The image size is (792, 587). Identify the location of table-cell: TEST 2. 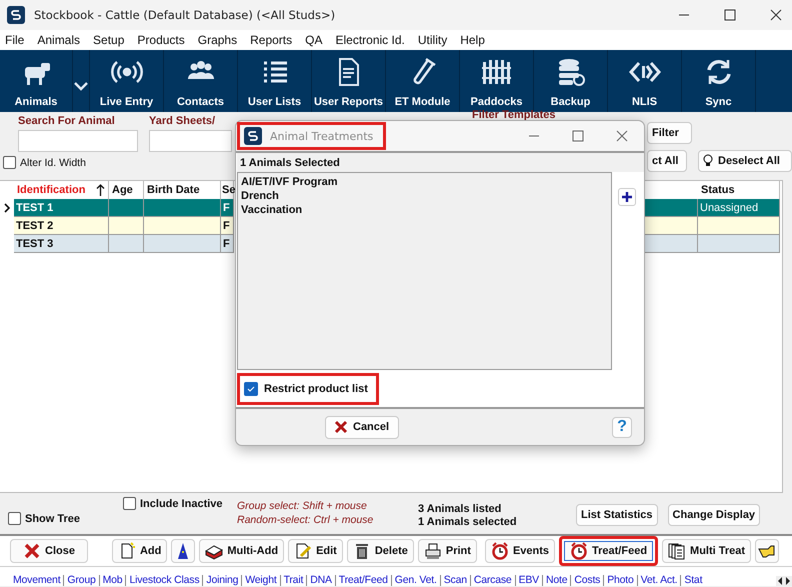
(61, 226).